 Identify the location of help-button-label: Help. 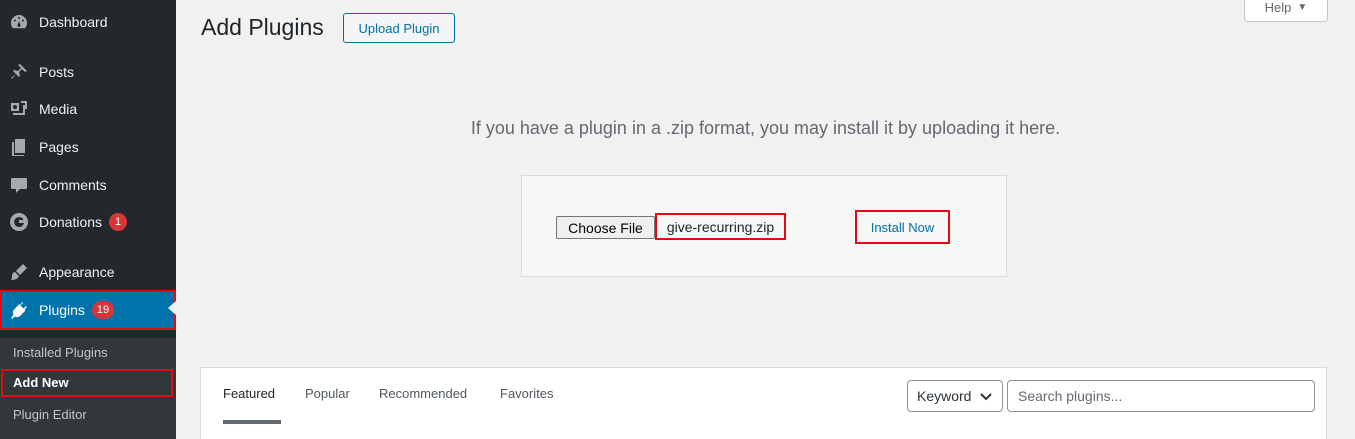
(1278, 7).